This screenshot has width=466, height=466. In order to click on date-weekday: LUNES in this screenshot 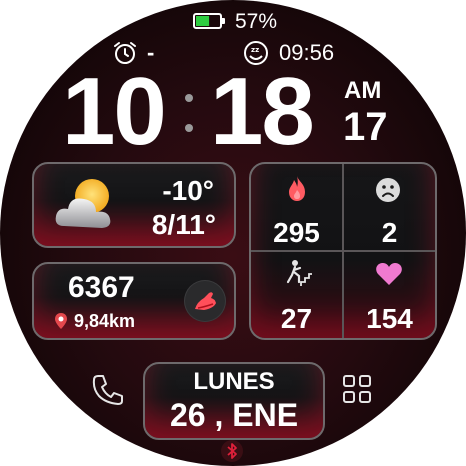, I will do `click(234, 381)`.